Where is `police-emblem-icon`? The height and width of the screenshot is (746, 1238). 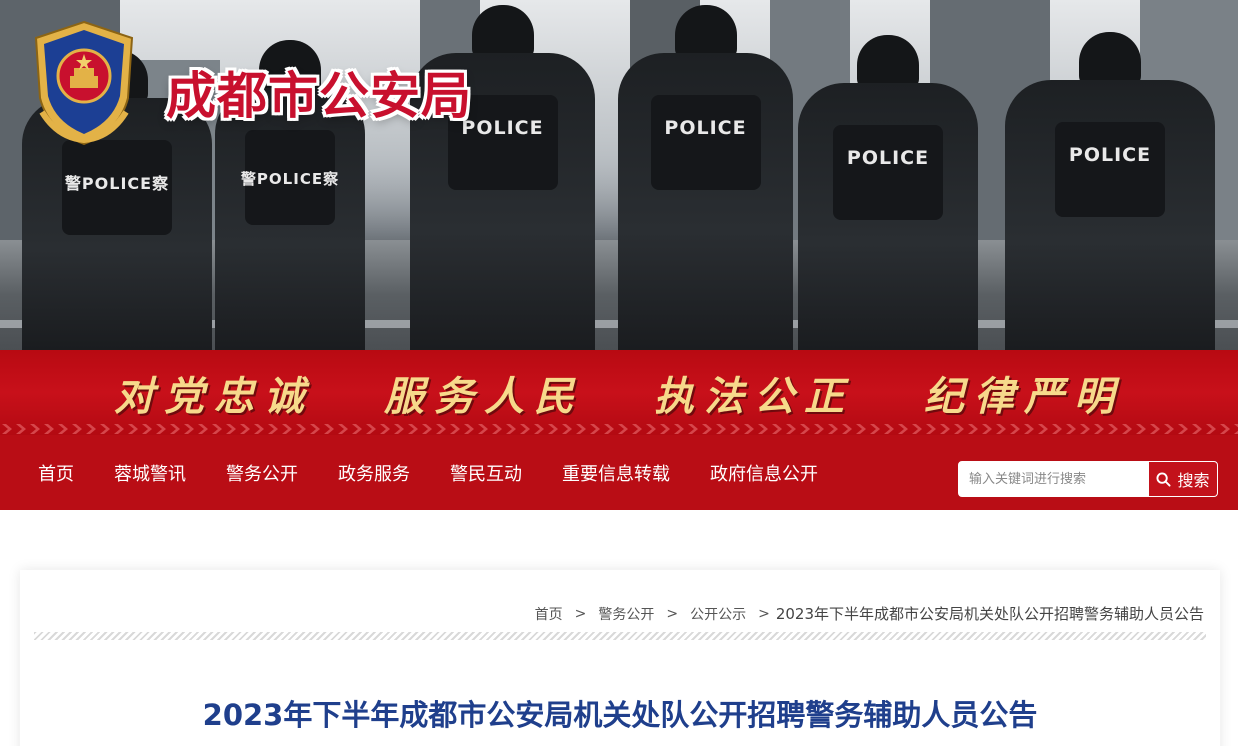 police-emblem-icon is located at coordinates (84, 83).